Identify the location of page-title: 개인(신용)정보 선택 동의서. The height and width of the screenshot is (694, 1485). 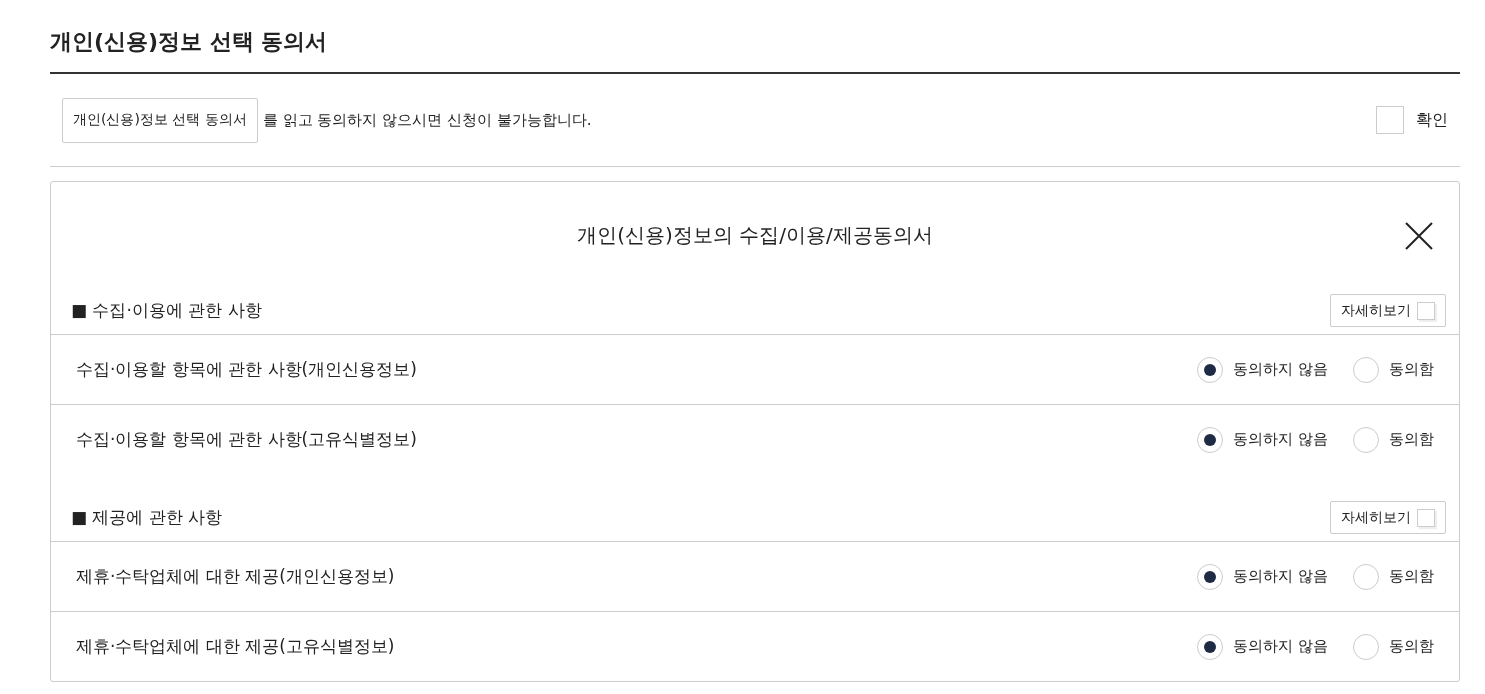
(755, 37).